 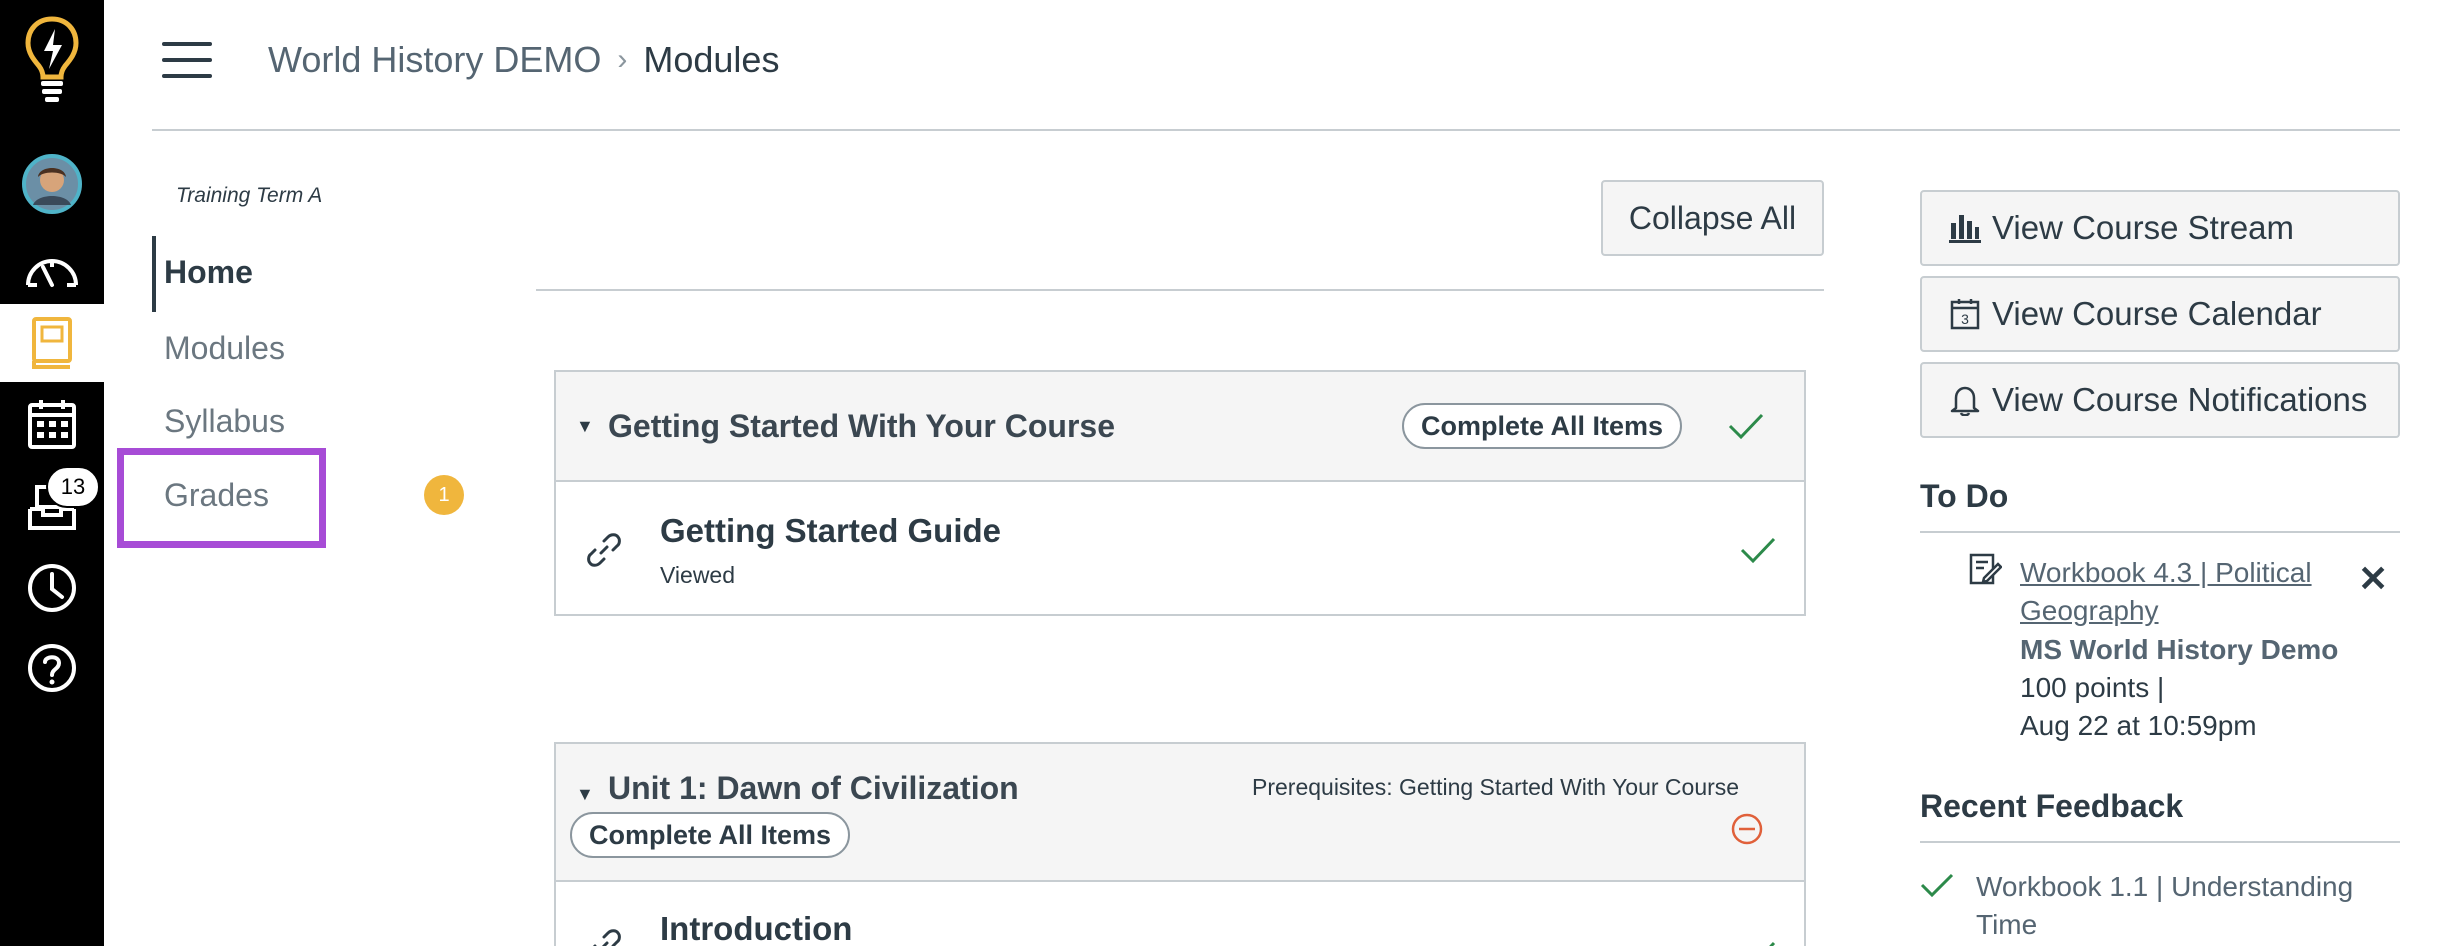 I want to click on view-course-notifications-button: View Course Notifications, so click(x=2160, y=400).